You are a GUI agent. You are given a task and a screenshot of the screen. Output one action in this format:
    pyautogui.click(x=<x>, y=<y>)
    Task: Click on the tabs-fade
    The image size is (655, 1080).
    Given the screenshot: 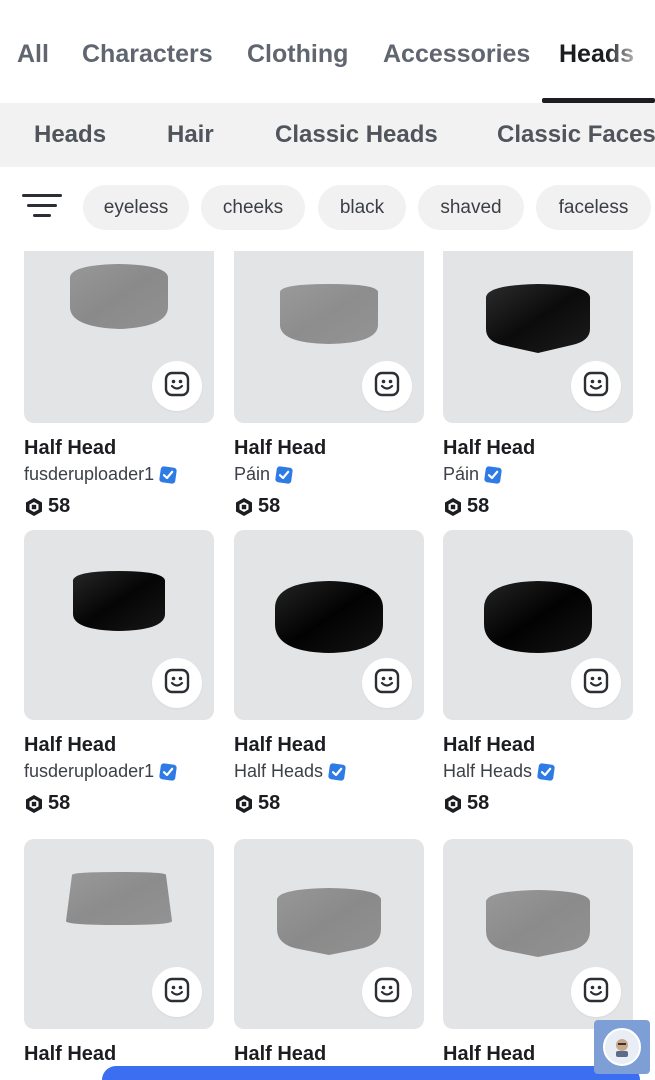 What is the action you would take?
    pyautogui.click(x=631, y=55)
    